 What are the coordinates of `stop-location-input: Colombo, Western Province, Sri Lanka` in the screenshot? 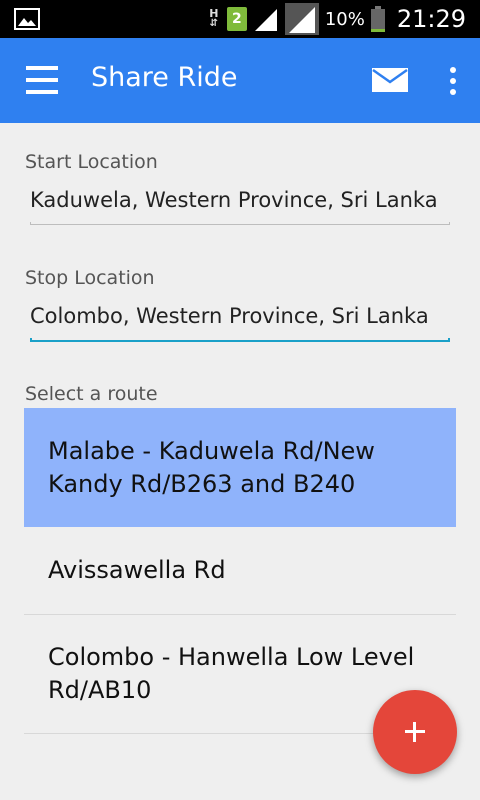 It's located at (240, 322).